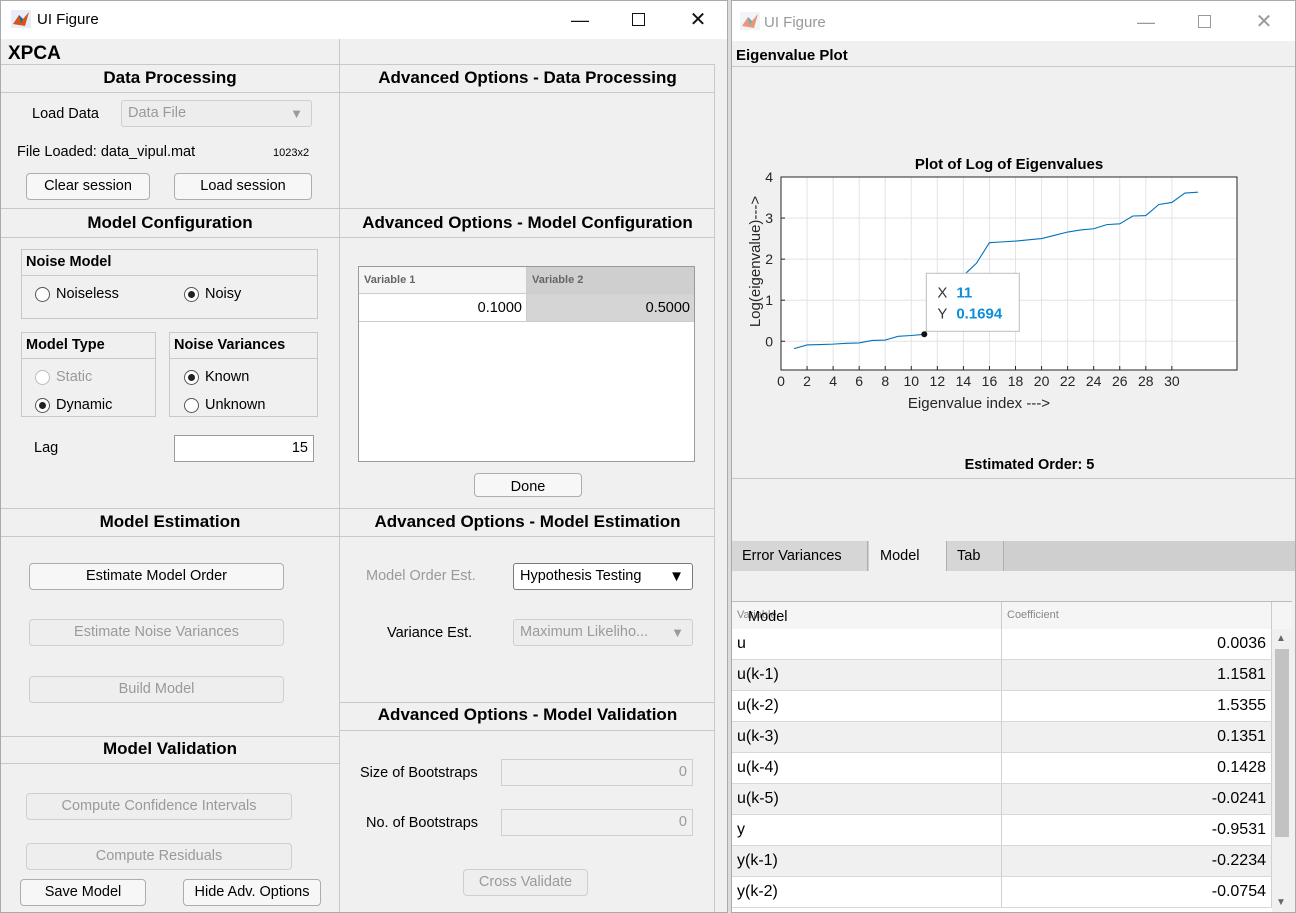 This screenshot has height=913, width=1296. What do you see at coordinates (1016, 381) in the screenshot?
I see `x-tick-label: 18` at bounding box center [1016, 381].